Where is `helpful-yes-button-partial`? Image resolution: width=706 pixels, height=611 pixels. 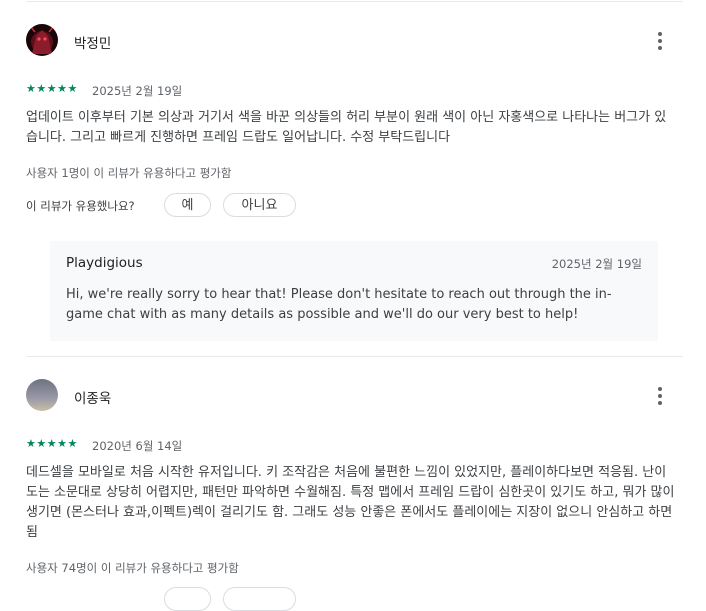 helpful-yes-button-partial is located at coordinates (187, 599).